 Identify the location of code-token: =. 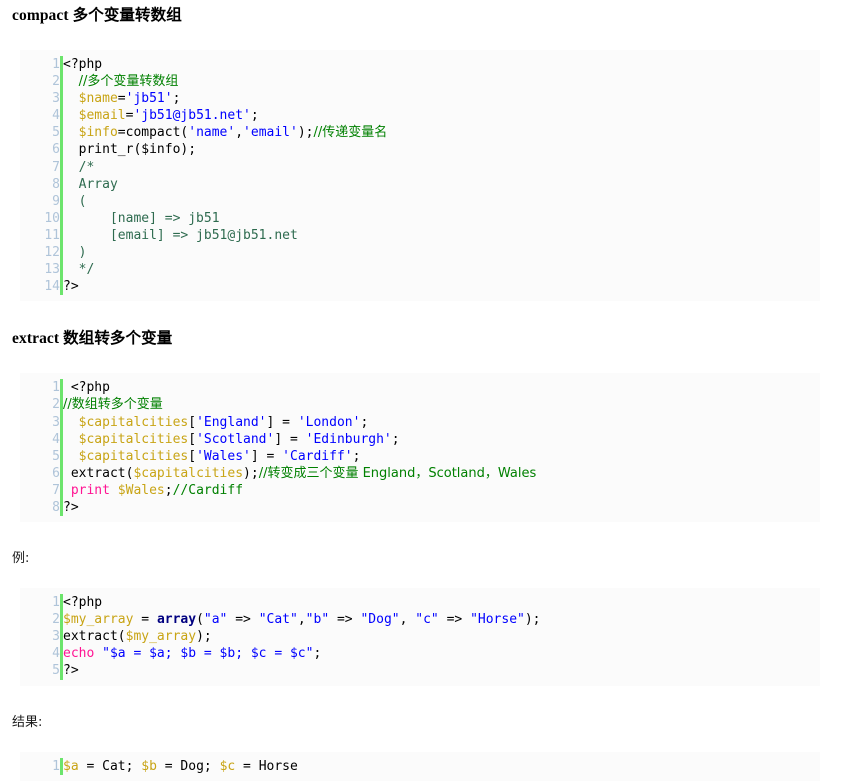
(121, 99).